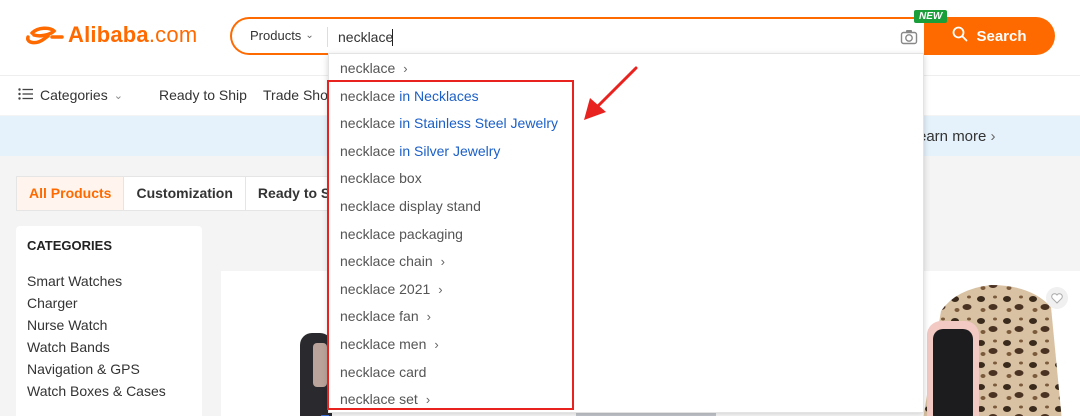  I want to click on suggestion-text: necklace, so click(368, 68).